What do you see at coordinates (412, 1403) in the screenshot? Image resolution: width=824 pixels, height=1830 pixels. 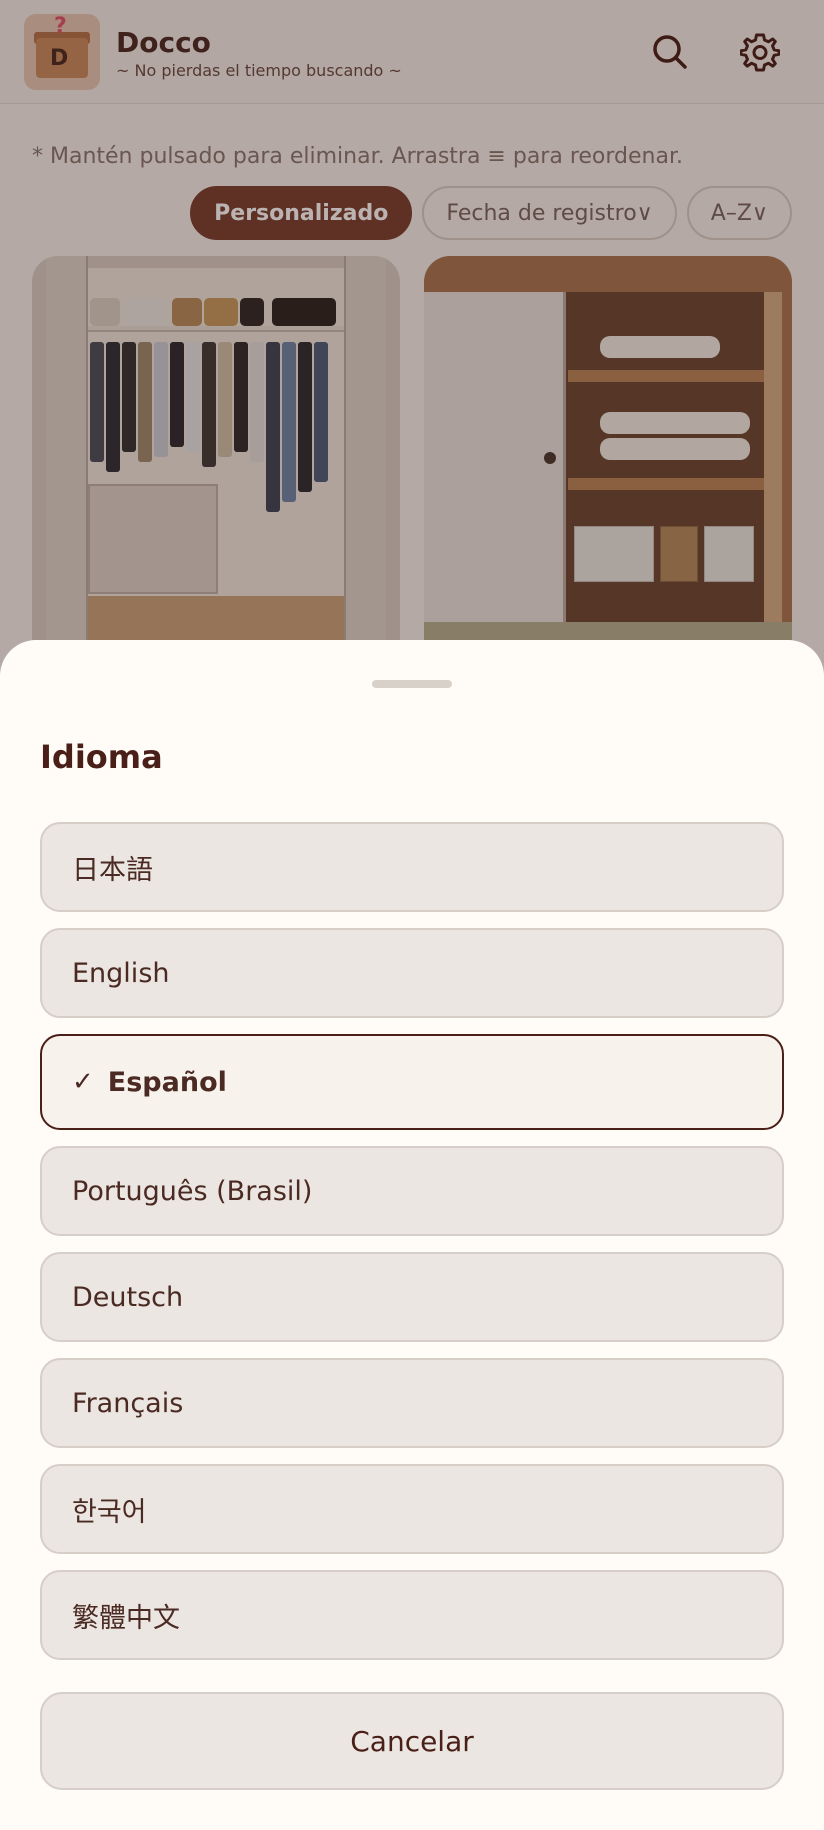 I see `language-option-french: Français` at bounding box center [412, 1403].